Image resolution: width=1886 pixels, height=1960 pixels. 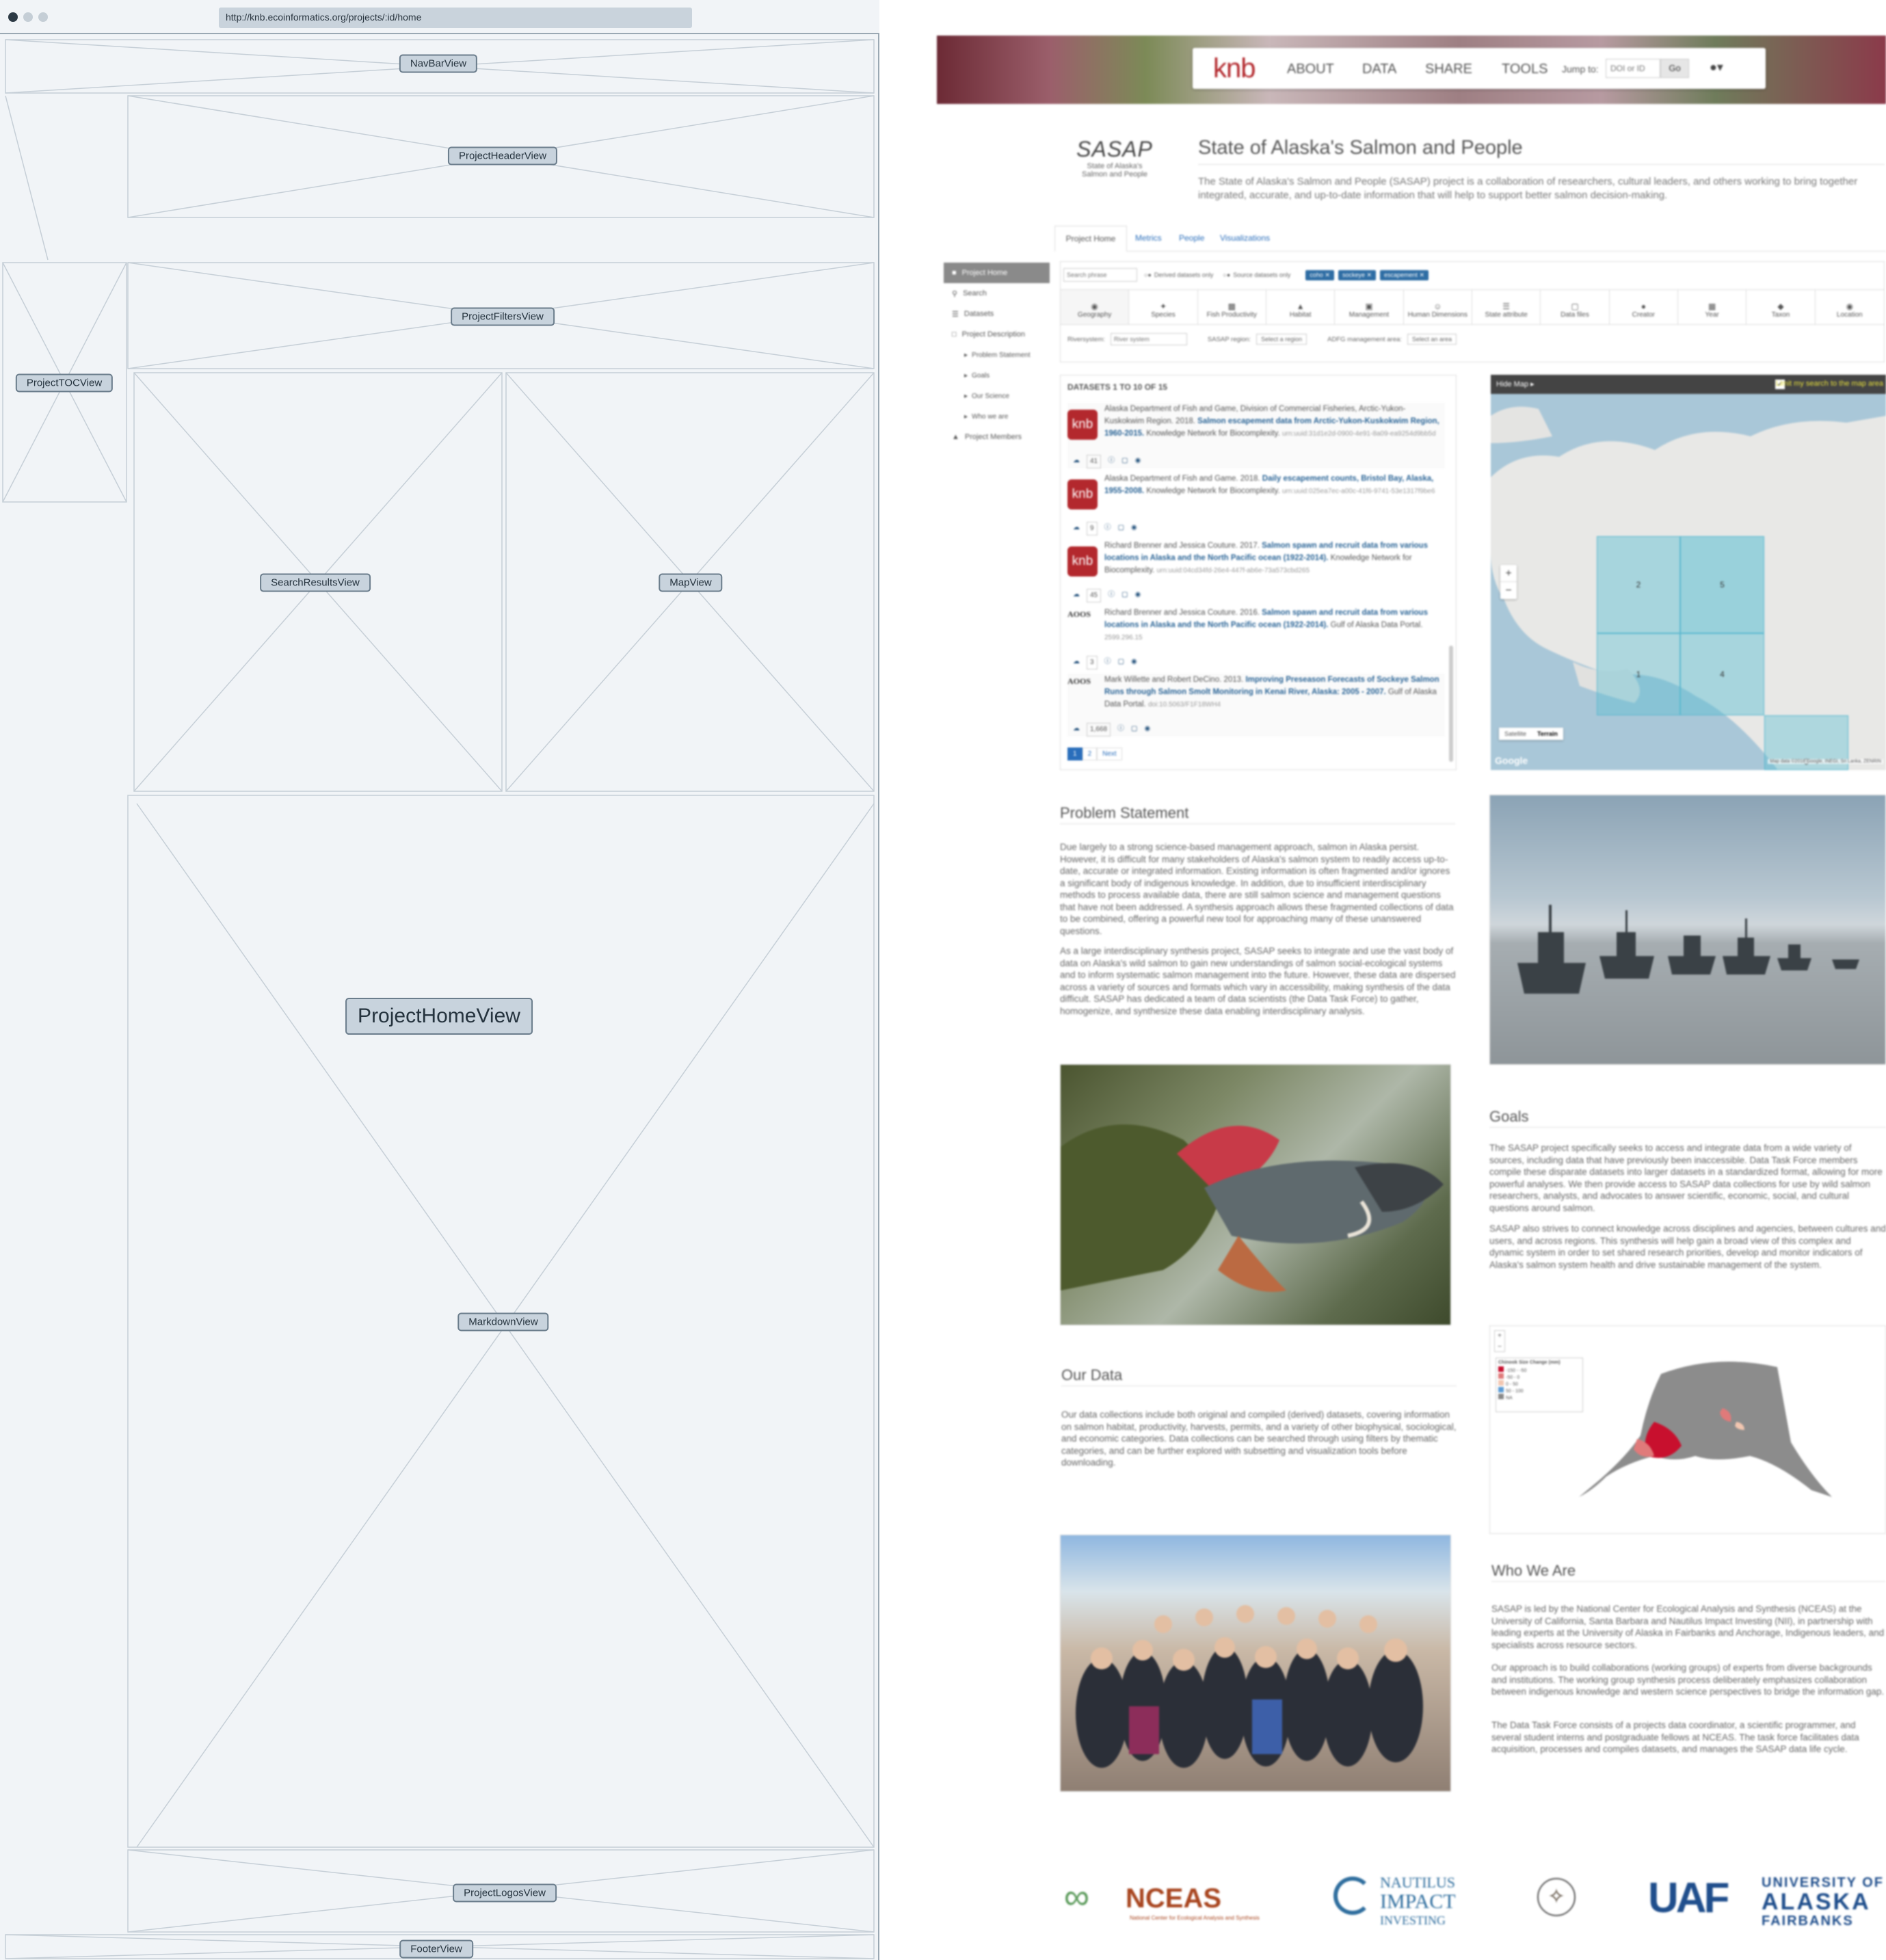 What do you see at coordinates (1716, 67) in the screenshot?
I see `user-menu-icon: ●▾` at bounding box center [1716, 67].